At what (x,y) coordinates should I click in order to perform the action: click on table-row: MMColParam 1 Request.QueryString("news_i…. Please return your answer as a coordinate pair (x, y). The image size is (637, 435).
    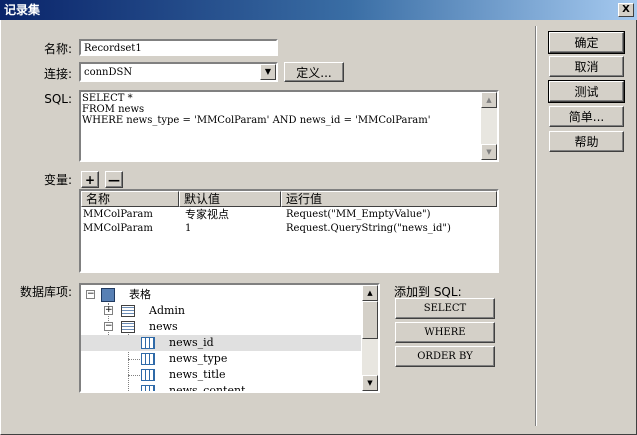
    Looking at the image, I should click on (289, 229).